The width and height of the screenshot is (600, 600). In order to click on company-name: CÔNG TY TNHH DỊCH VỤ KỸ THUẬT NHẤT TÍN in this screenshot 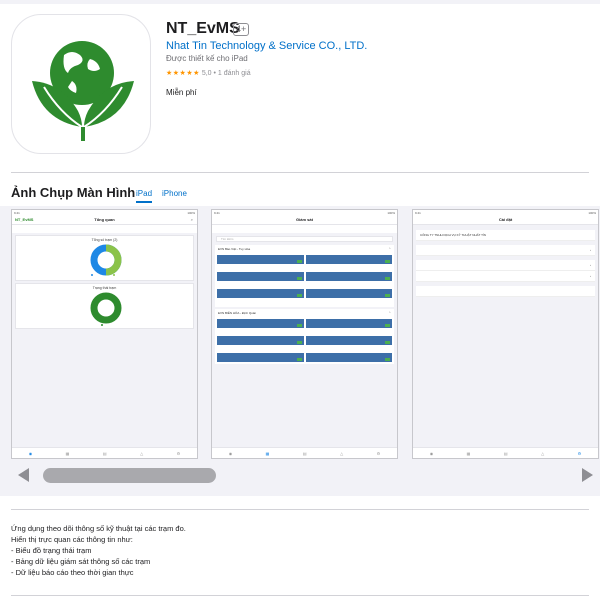, I will do `click(453, 235)`.